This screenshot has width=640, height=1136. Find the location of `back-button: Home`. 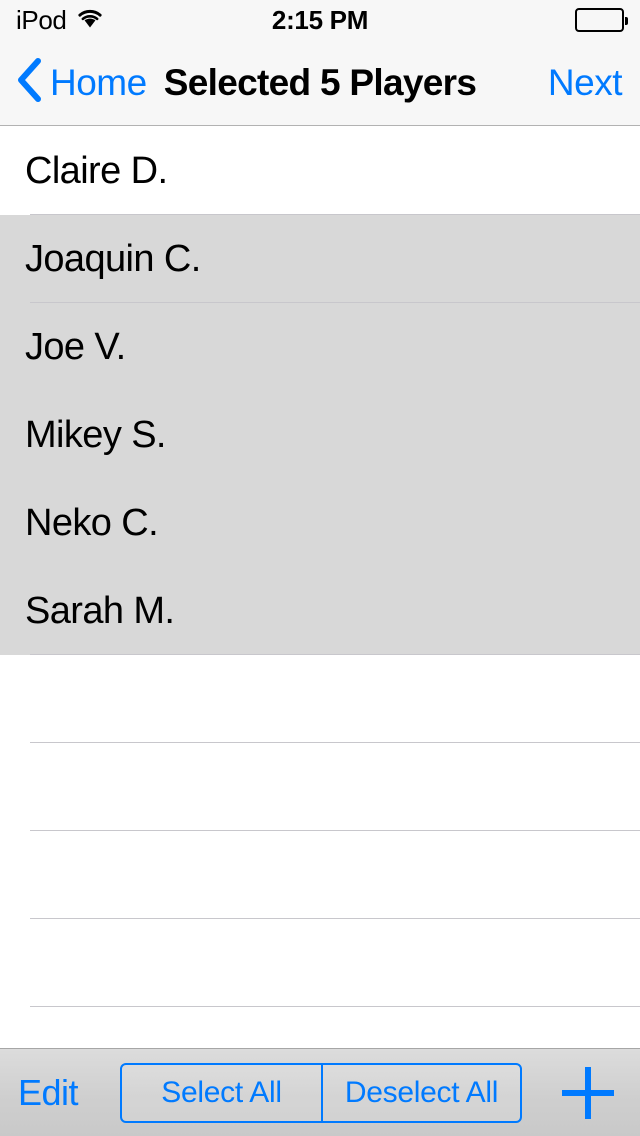

back-button: Home is located at coordinates (81, 82).